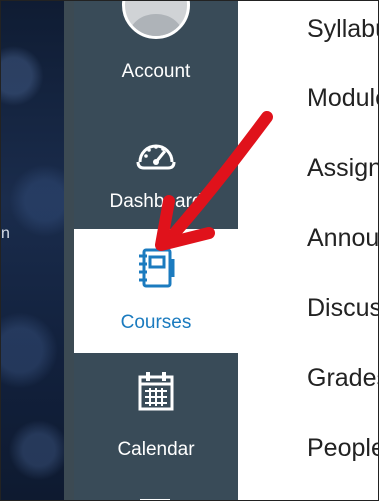 The image size is (379, 501). What do you see at coordinates (156, 20) in the screenshot?
I see `avatar-icon` at bounding box center [156, 20].